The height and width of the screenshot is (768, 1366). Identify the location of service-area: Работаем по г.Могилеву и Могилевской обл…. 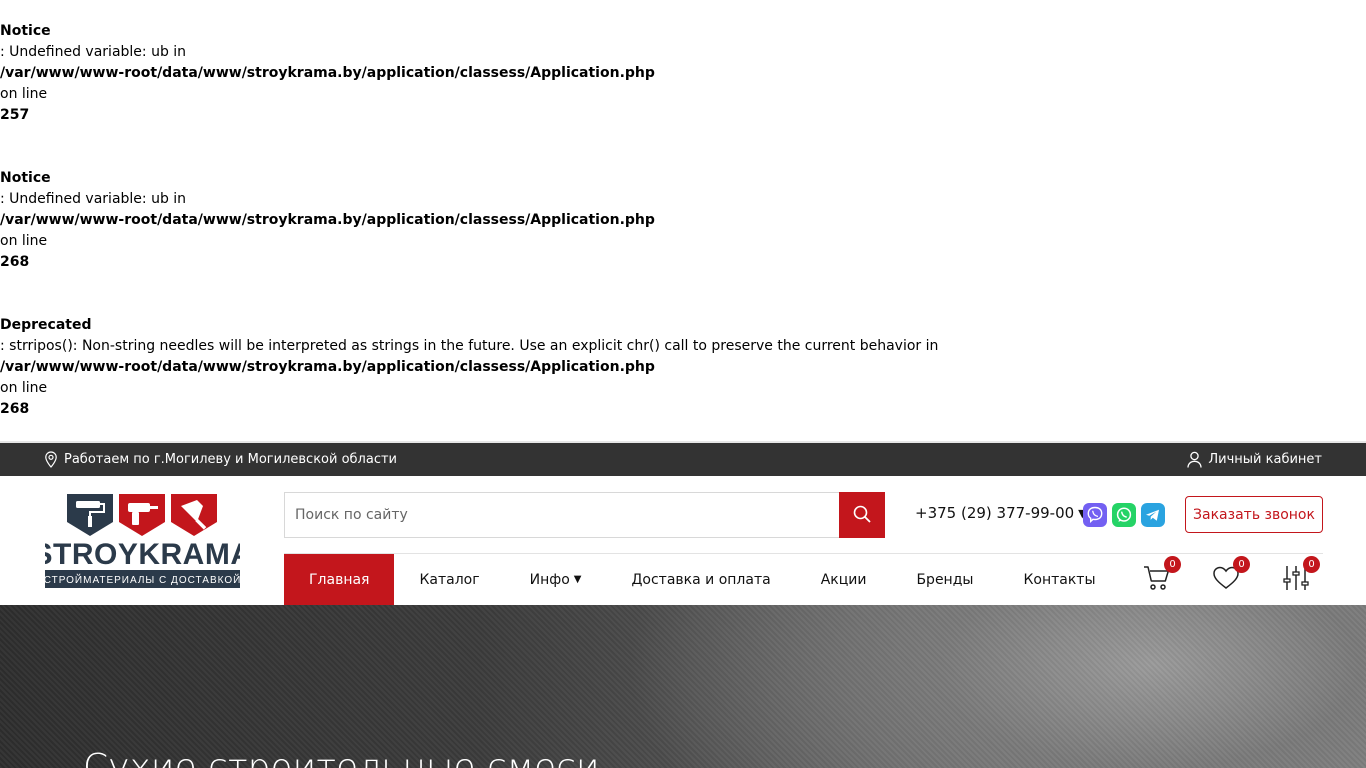
(220, 459).